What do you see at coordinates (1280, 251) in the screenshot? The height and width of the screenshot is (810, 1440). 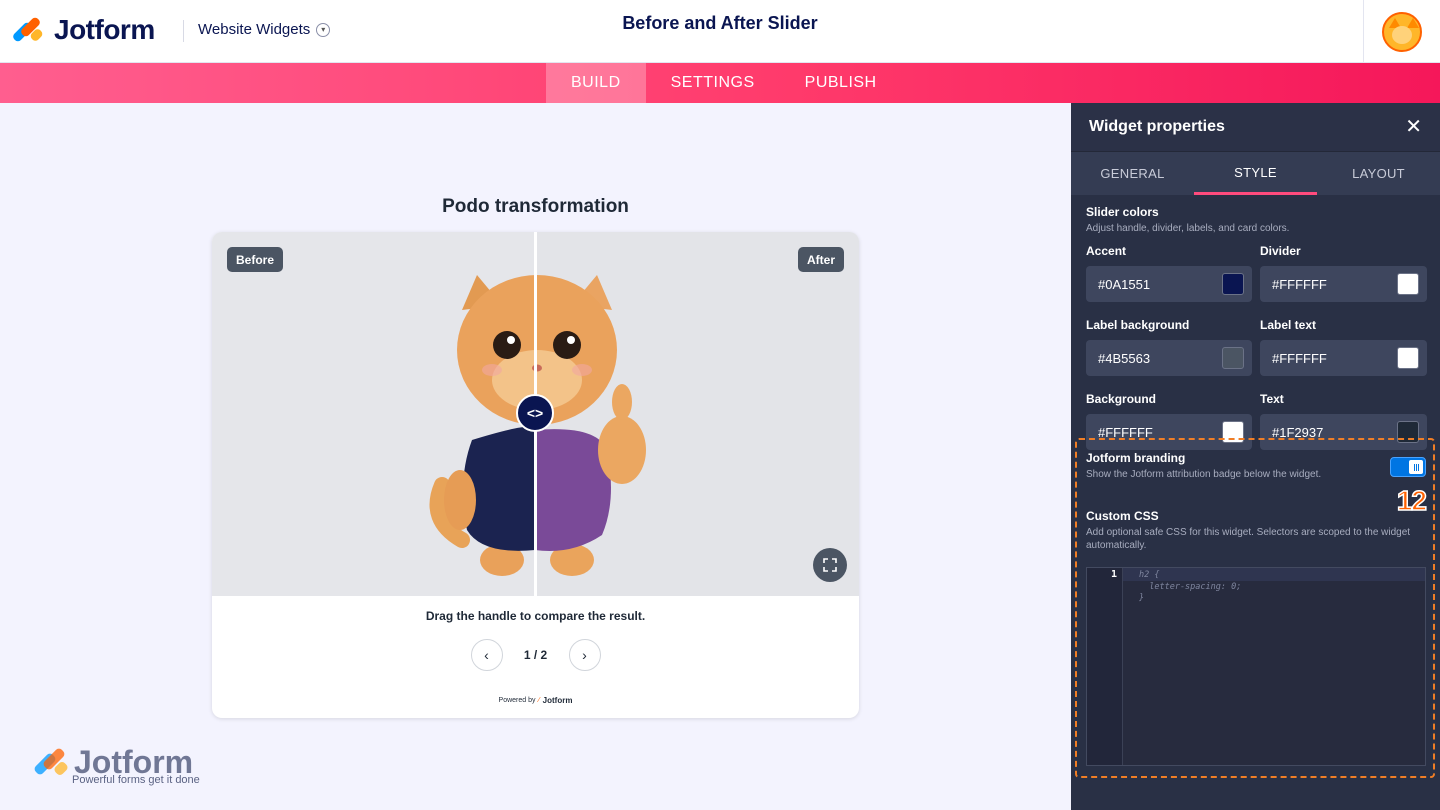 I see `divider-label: Divider` at bounding box center [1280, 251].